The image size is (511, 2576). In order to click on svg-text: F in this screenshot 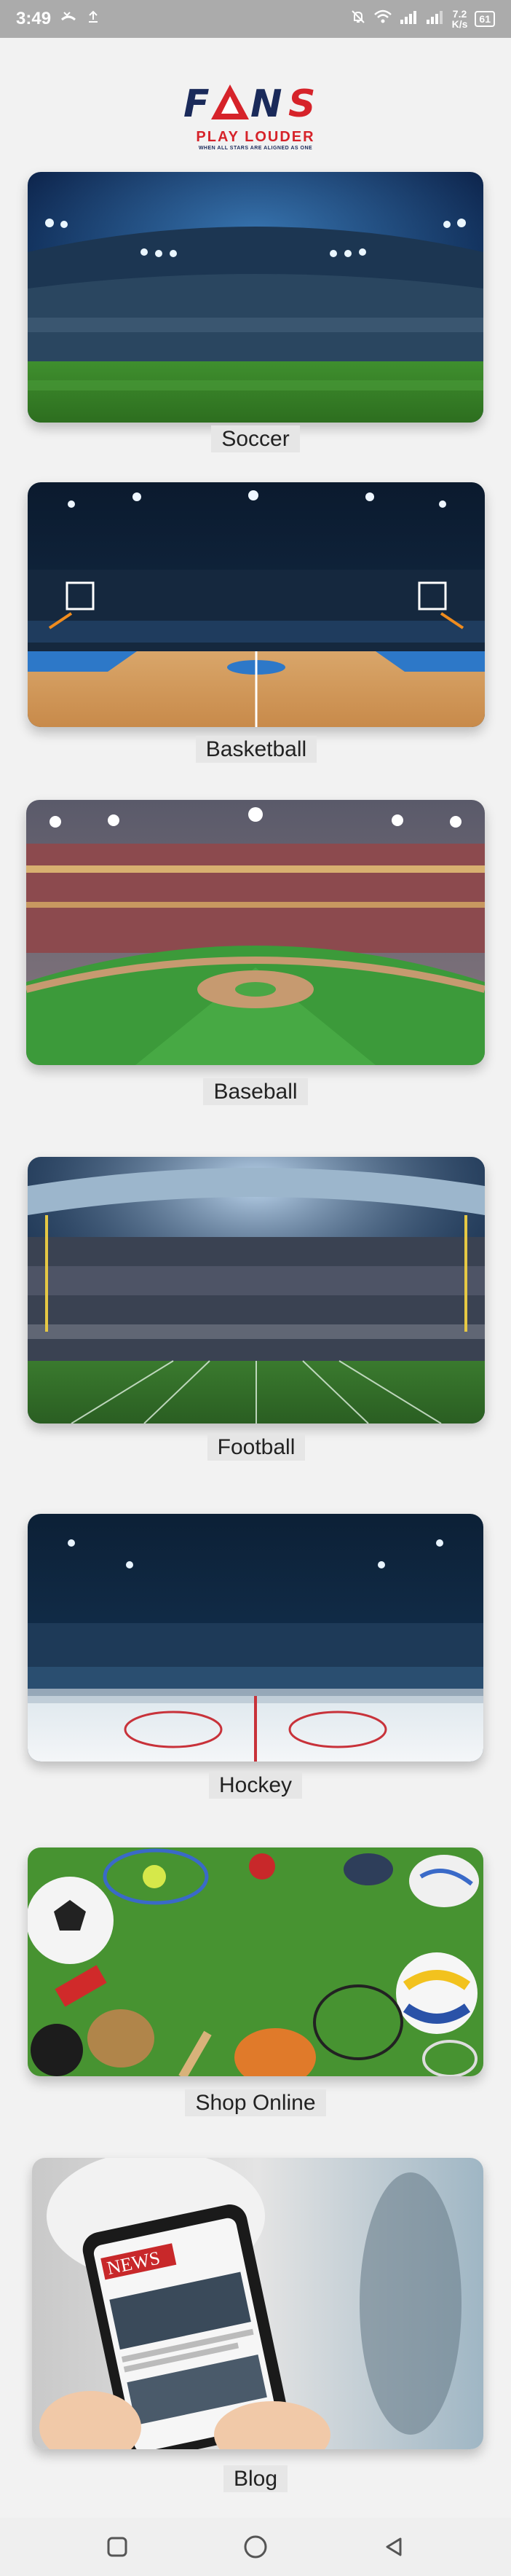, I will do `click(197, 102)`.